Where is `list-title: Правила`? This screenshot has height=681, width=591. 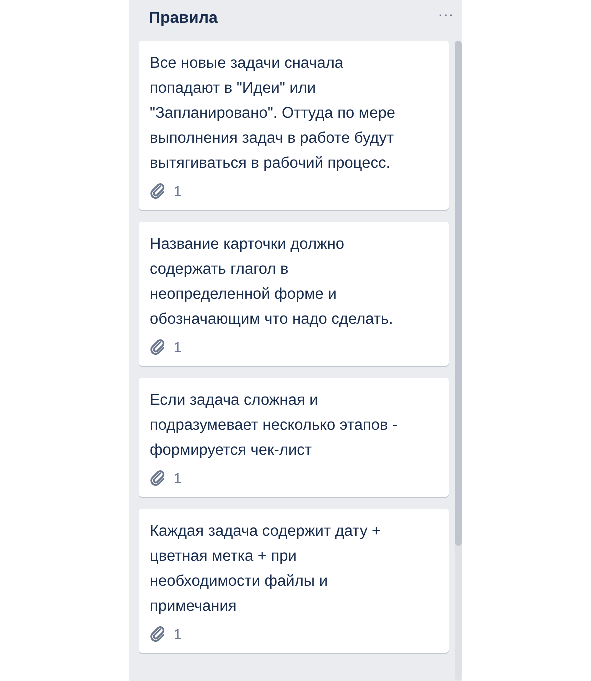 list-title: Правила is located at coordinates (183, 19).